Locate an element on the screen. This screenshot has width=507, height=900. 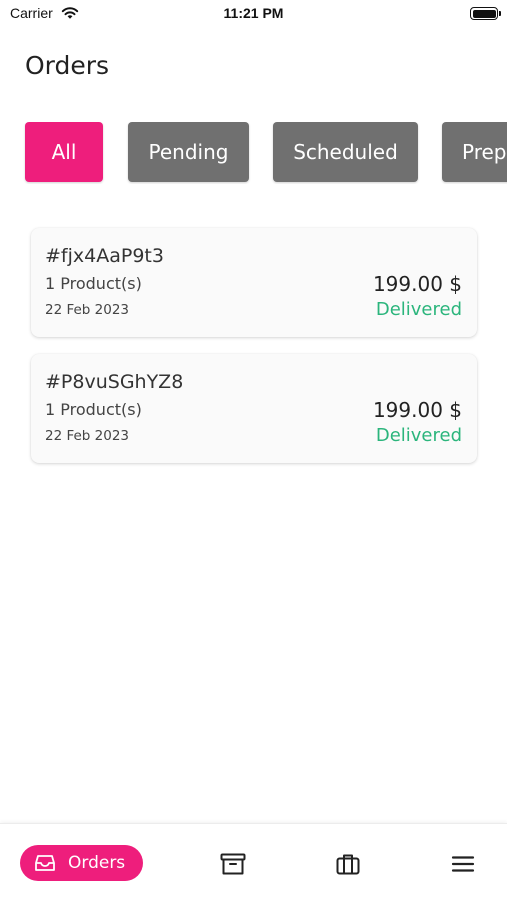
order-id: #fjx4AaP9t3 is located at coordinates (104, 256).